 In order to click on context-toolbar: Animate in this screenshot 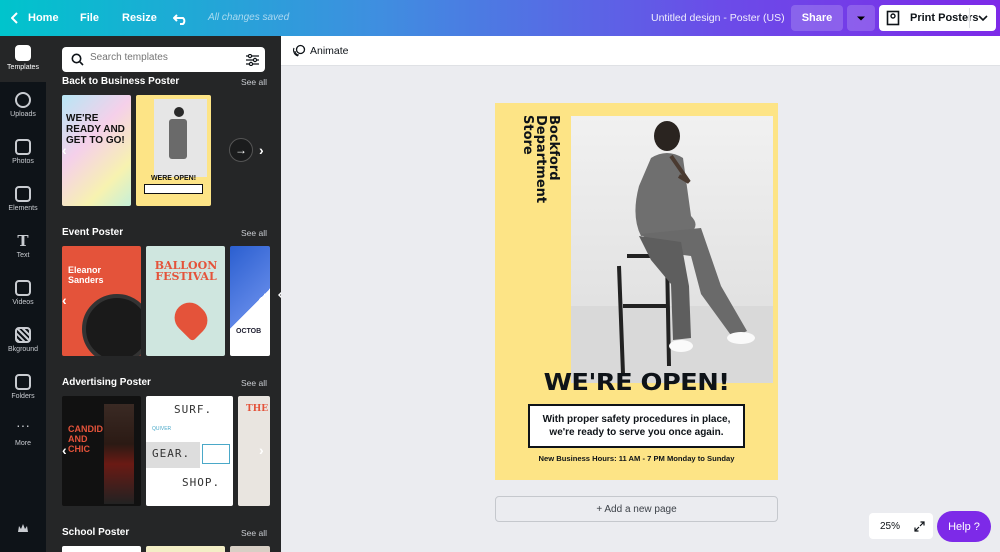, I will do `click(640, 51)`.